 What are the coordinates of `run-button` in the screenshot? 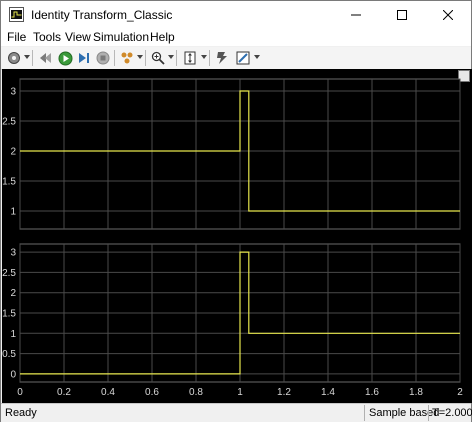 It's located at (65, 58).